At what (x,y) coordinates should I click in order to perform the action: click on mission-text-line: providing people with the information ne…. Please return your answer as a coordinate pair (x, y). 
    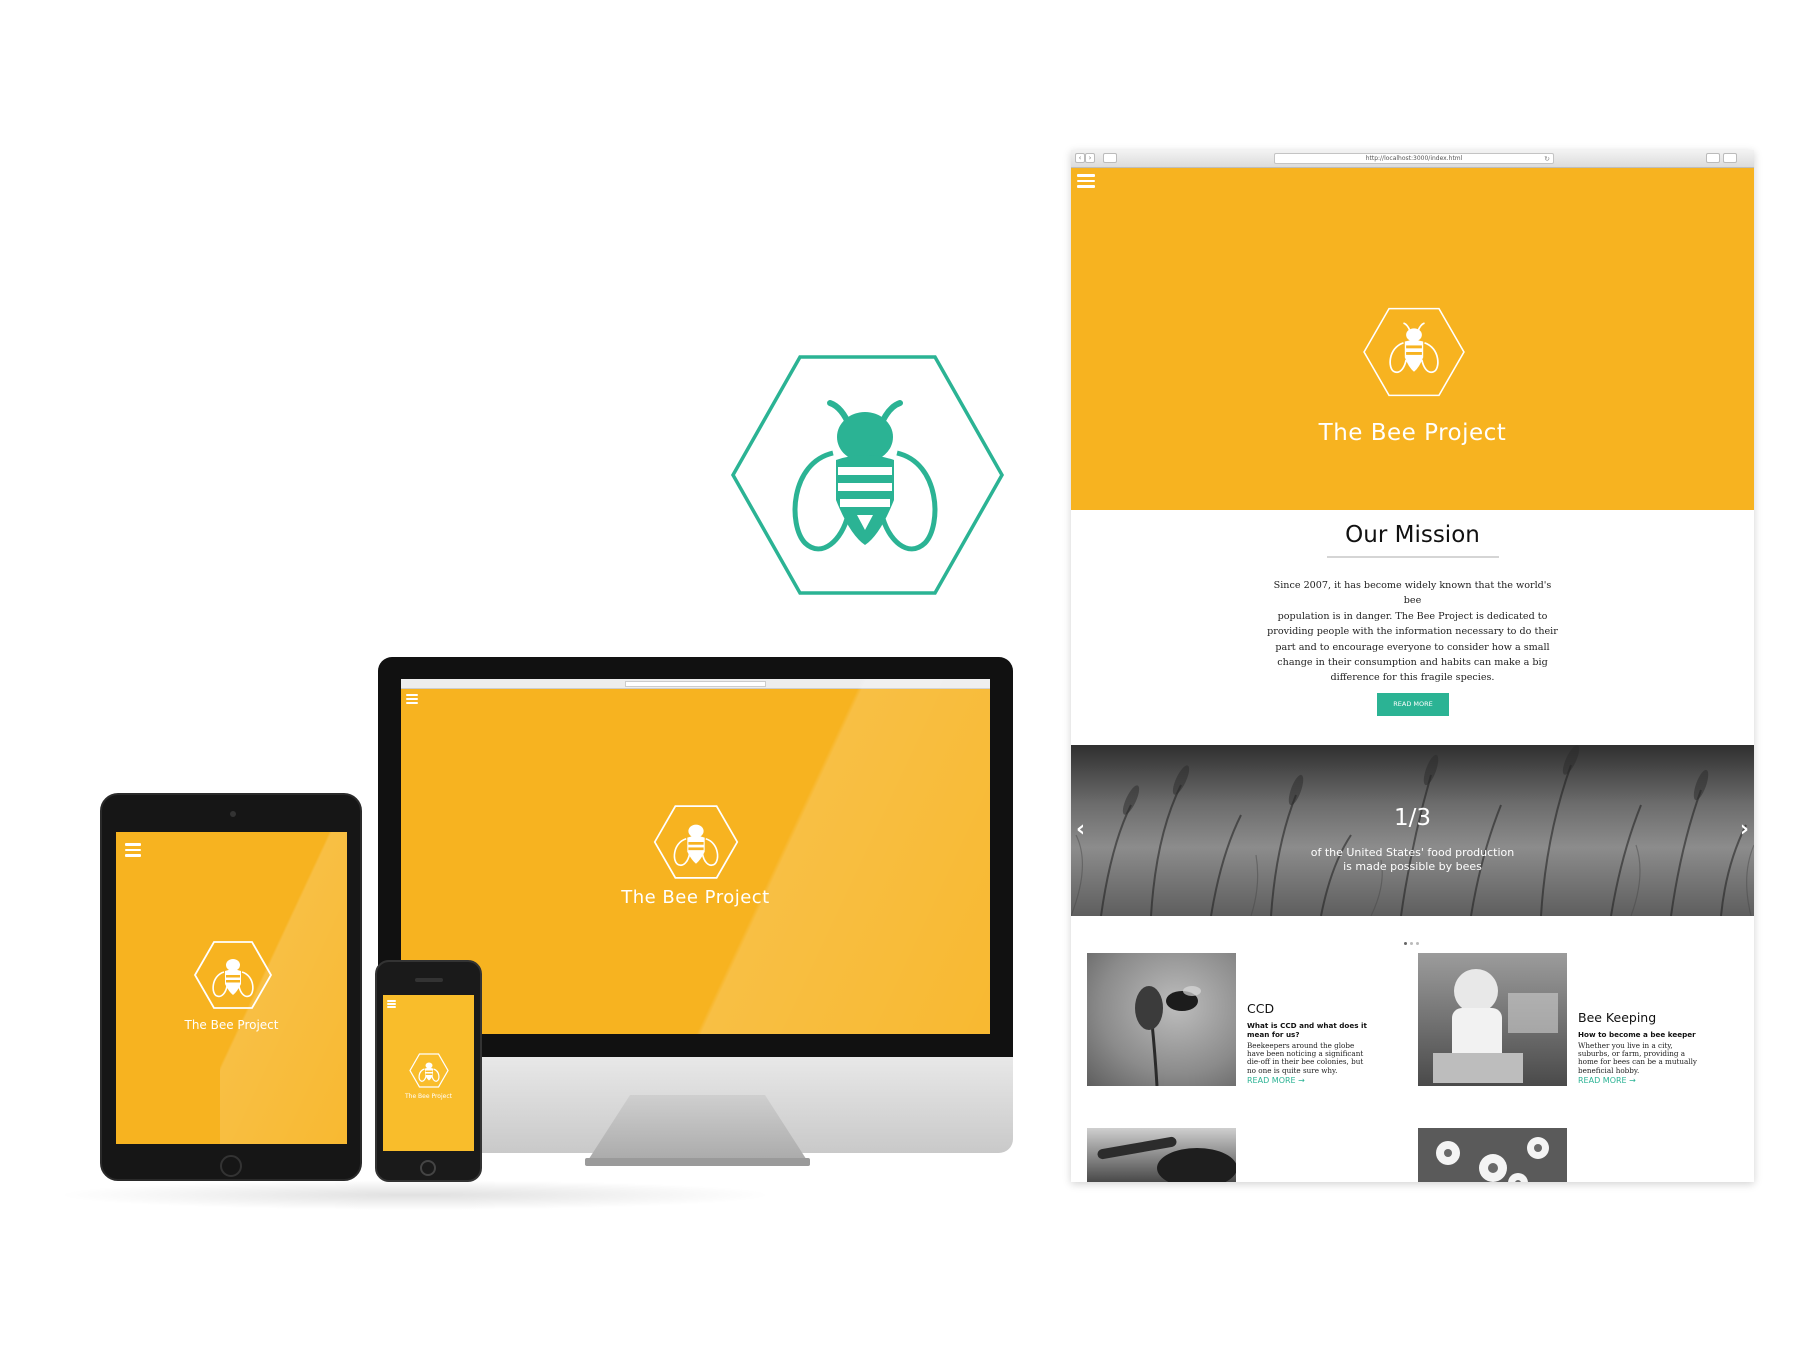
    Looking at the image, I should click on (1412, 632).